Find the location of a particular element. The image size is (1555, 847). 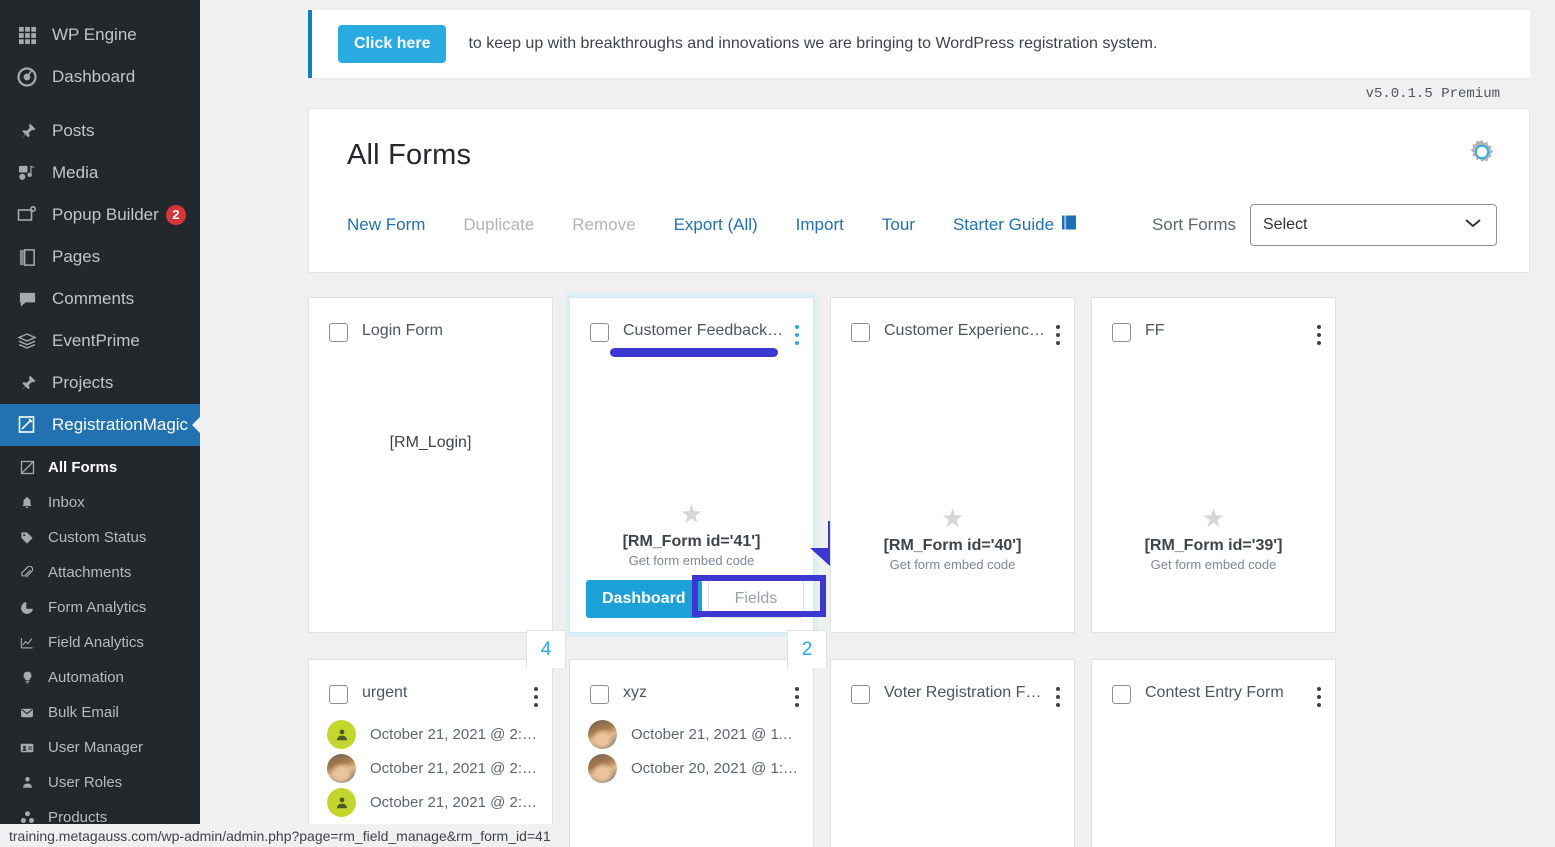

remove-link: Remove is located at coordinates (603, 225).